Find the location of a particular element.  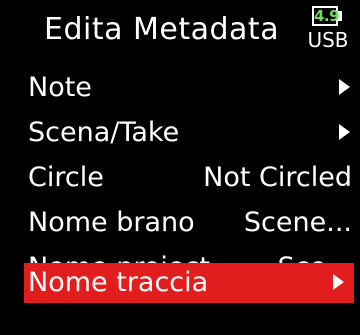

menu-item-circle: Circle Not Circled is located at coordinates (192, 177).